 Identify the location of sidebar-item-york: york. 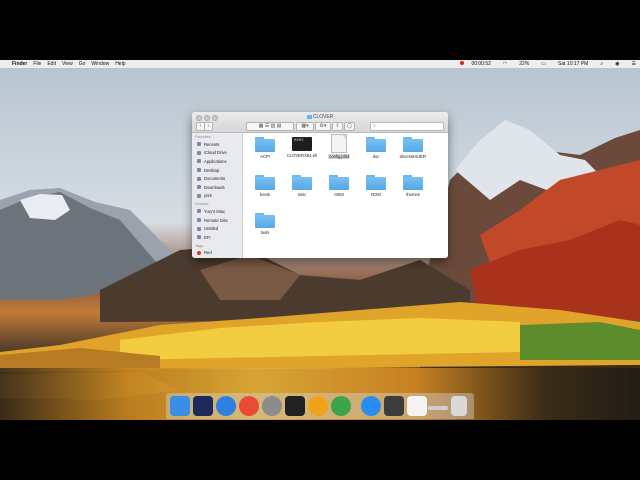
(217, 196).